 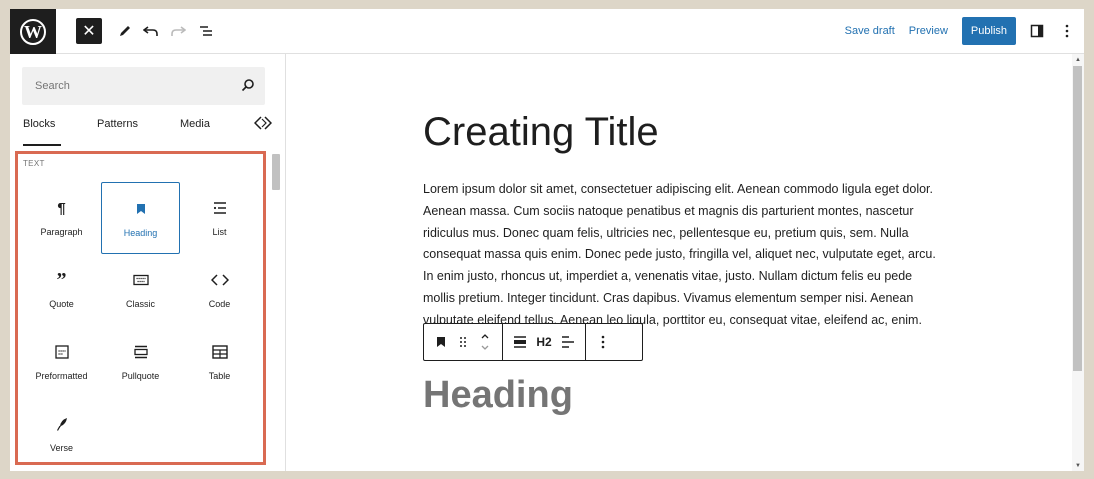 I want to click on list-view-icon, so click(x=206, y=31).